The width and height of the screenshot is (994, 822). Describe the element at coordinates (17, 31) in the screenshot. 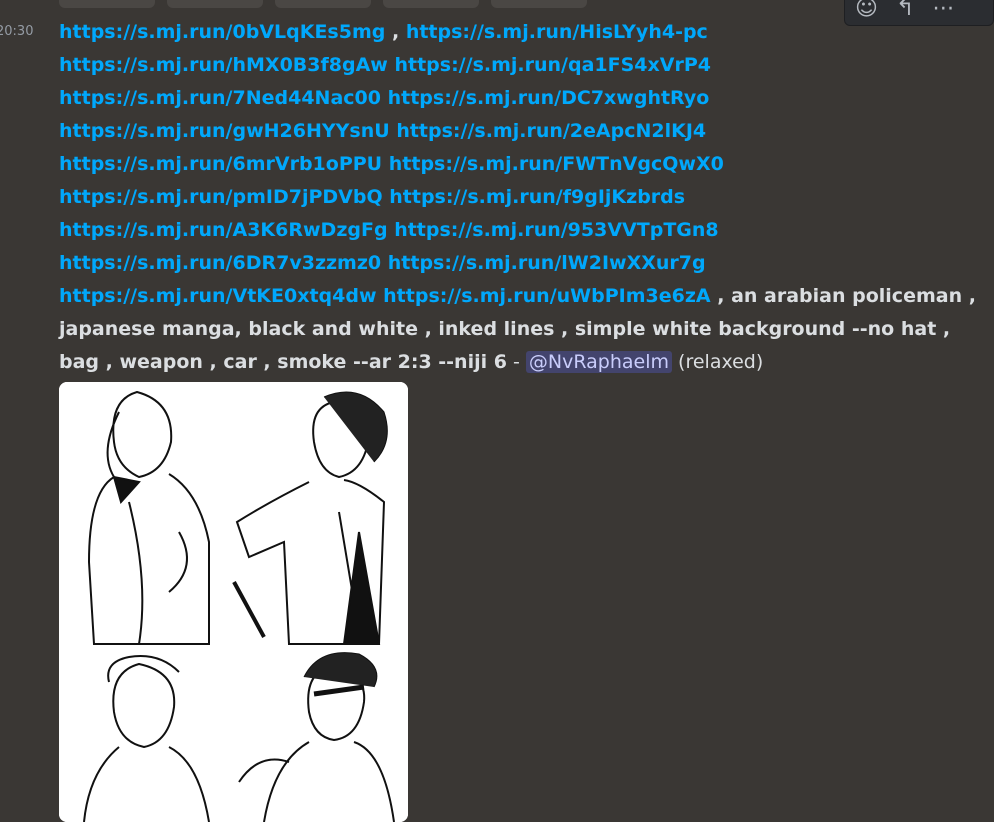

I see `message-timestamp: 20:30` at that location.